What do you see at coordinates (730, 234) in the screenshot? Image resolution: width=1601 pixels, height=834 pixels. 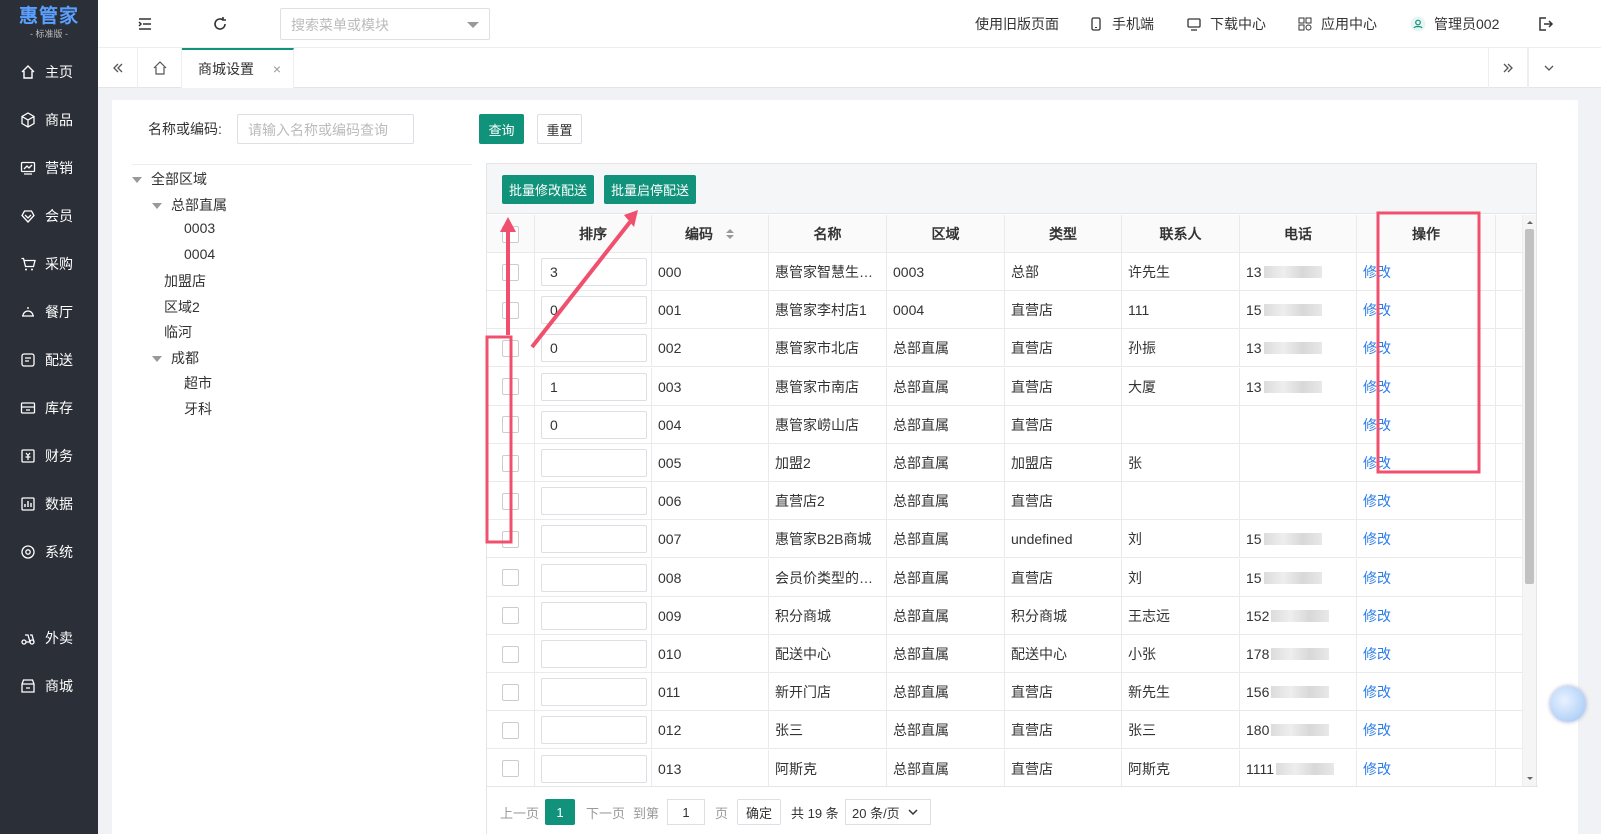 I see `sort-icon` at bounding box center [730, 234].